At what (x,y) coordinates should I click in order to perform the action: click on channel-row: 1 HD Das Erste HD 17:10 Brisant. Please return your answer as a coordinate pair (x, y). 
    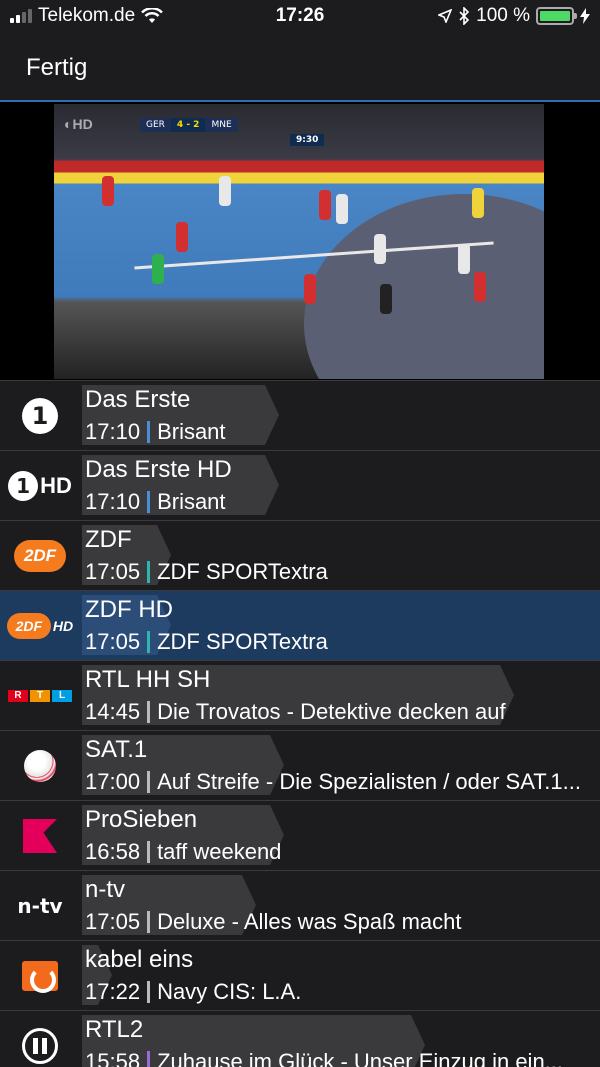
    Looking at the image, I should click on (300, 485).